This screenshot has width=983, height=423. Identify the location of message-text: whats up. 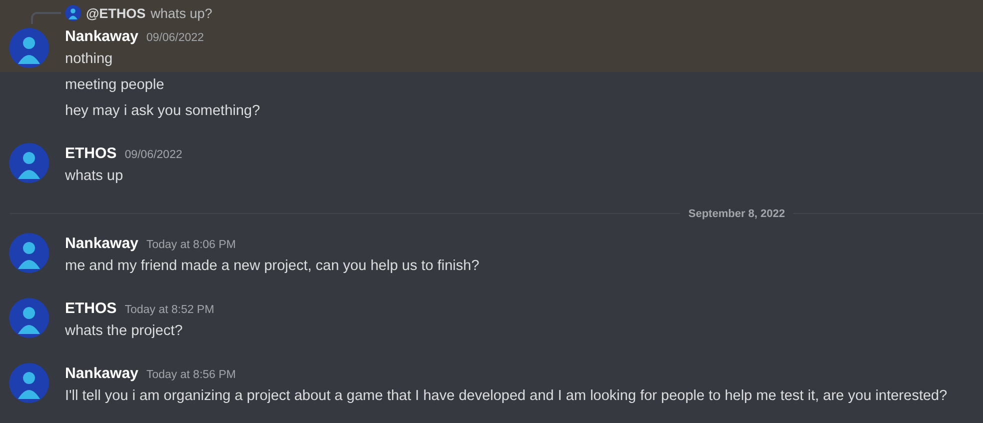
(94, 176).